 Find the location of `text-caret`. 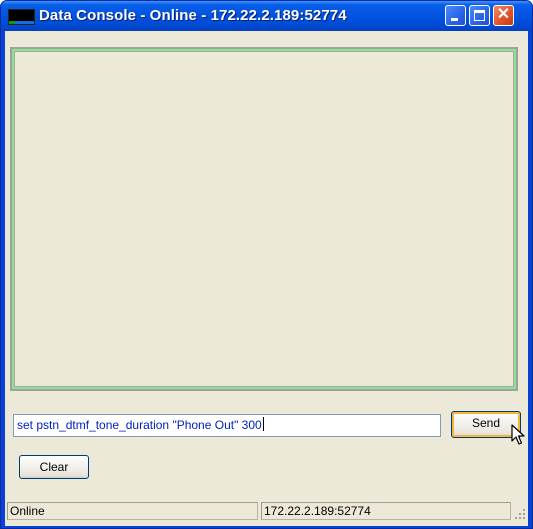

text-caret is located at coordinates (263, 424).